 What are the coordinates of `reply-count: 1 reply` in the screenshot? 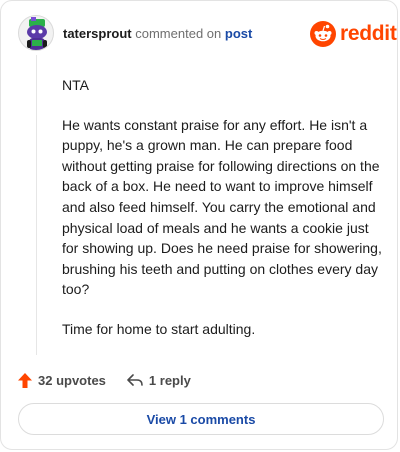 It's located at (169, 380).